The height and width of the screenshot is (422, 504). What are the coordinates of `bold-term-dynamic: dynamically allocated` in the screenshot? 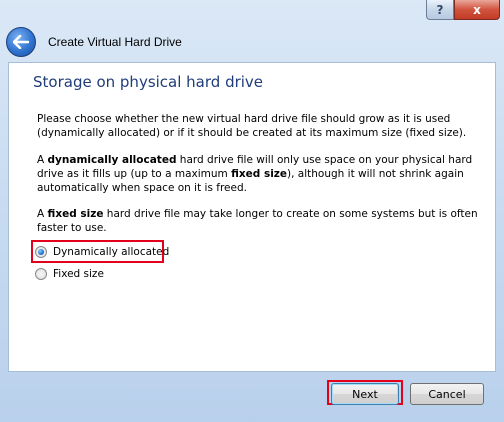 It's located at (112, 160).